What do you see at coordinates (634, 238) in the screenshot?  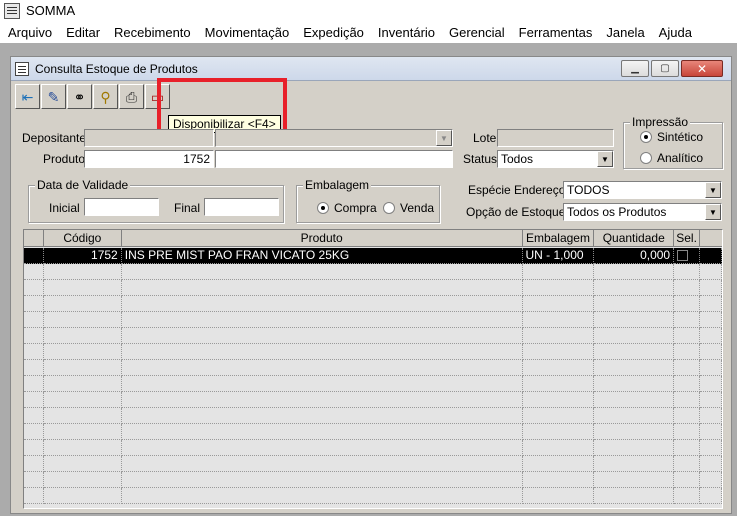 I see `header-quantidade: Quantidade` at bounding box center [634, 238].